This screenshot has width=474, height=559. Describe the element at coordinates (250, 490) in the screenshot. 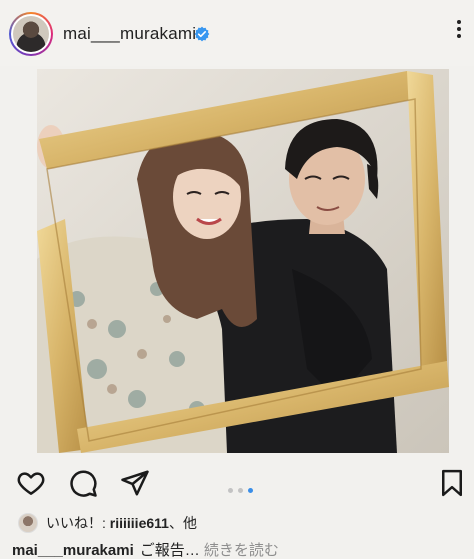

I see `carousel-dot-active` at that location.